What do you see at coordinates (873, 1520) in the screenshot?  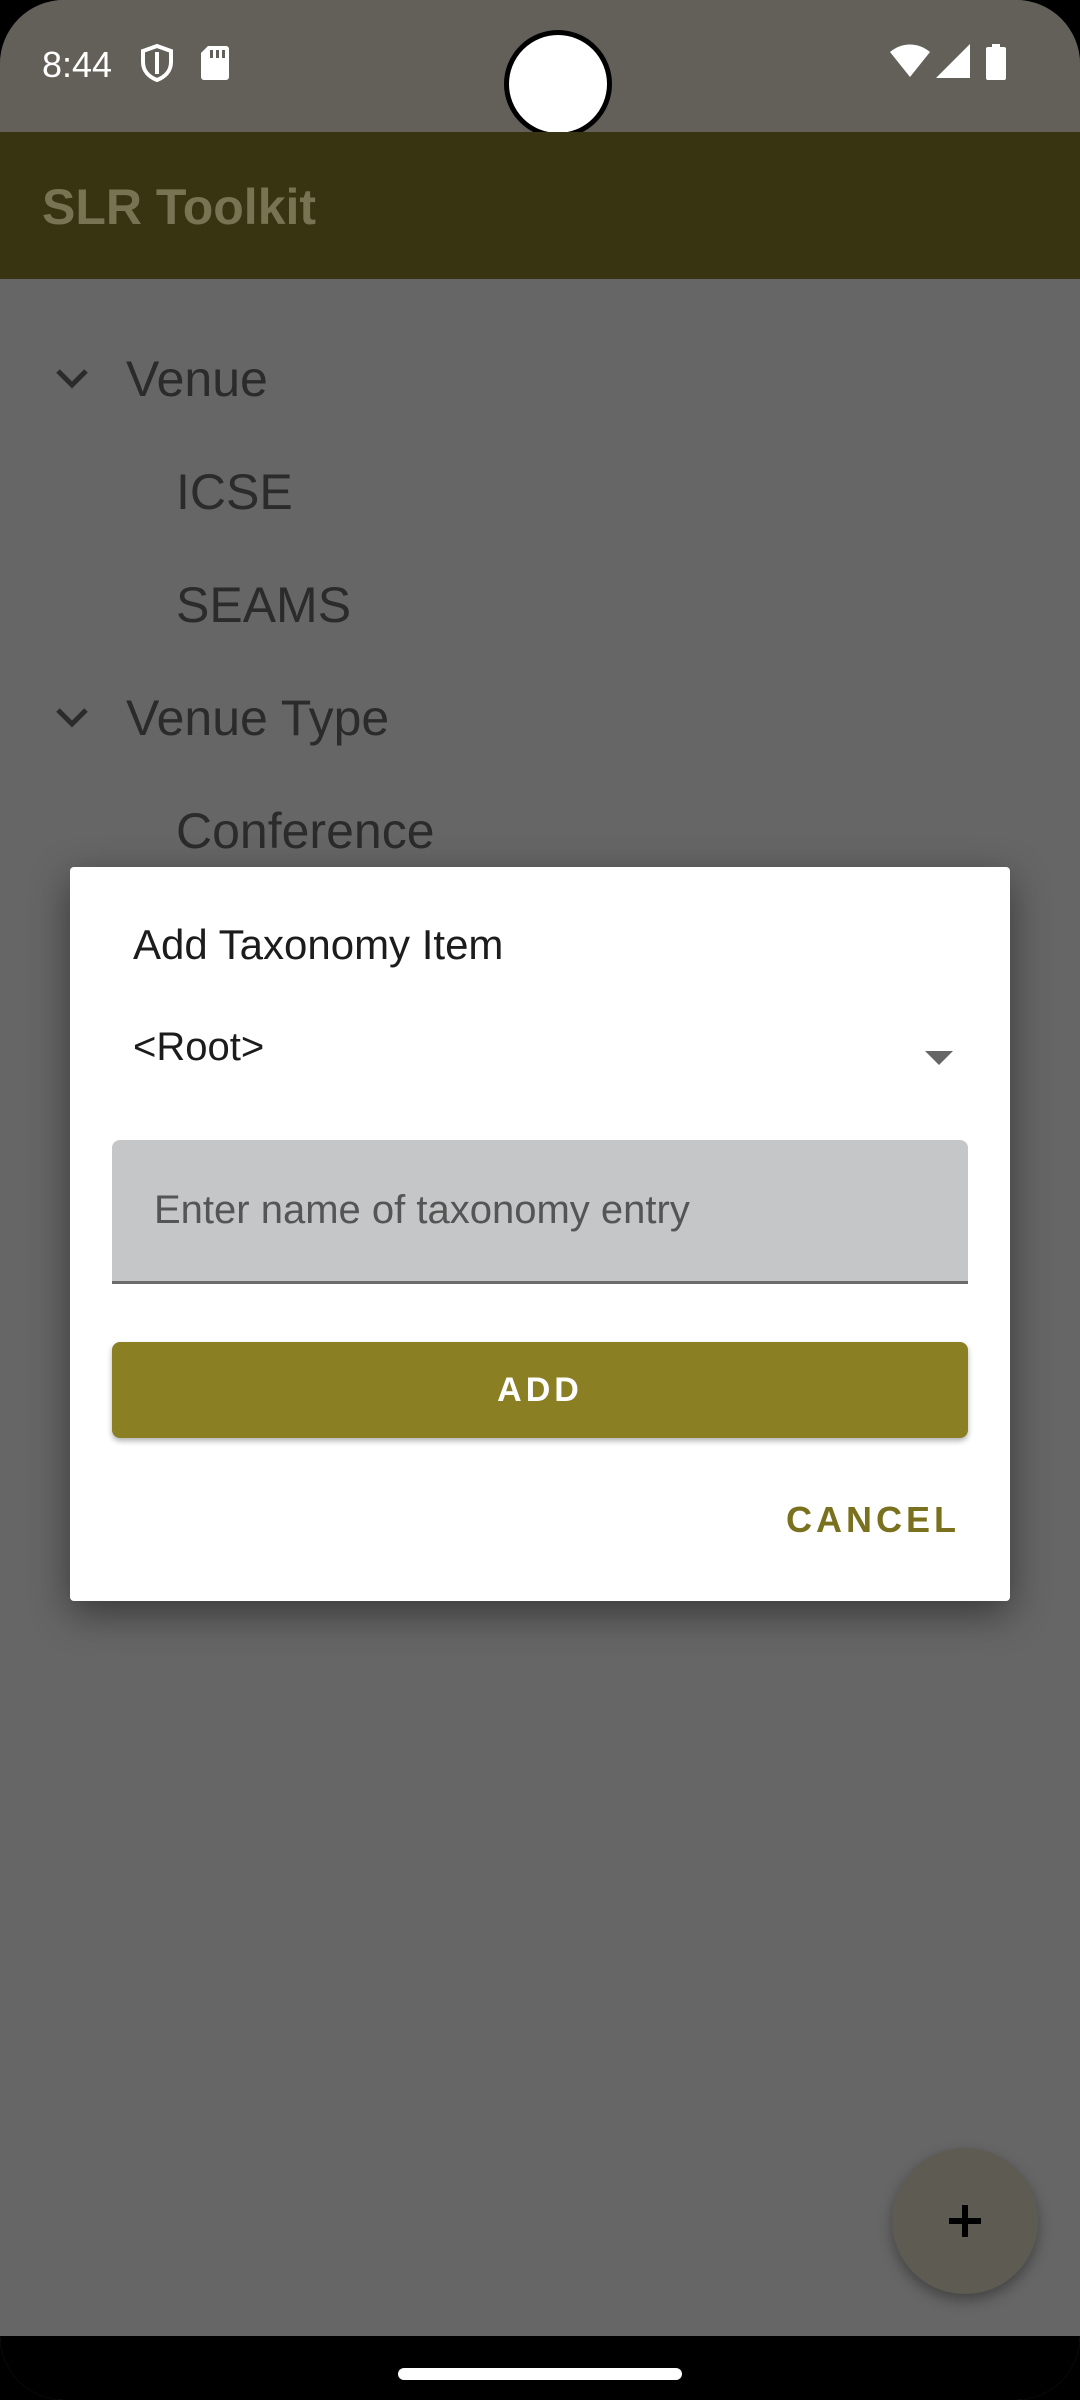 I see `cancel-button: CANCEL` at bounding box center [873, 1520].